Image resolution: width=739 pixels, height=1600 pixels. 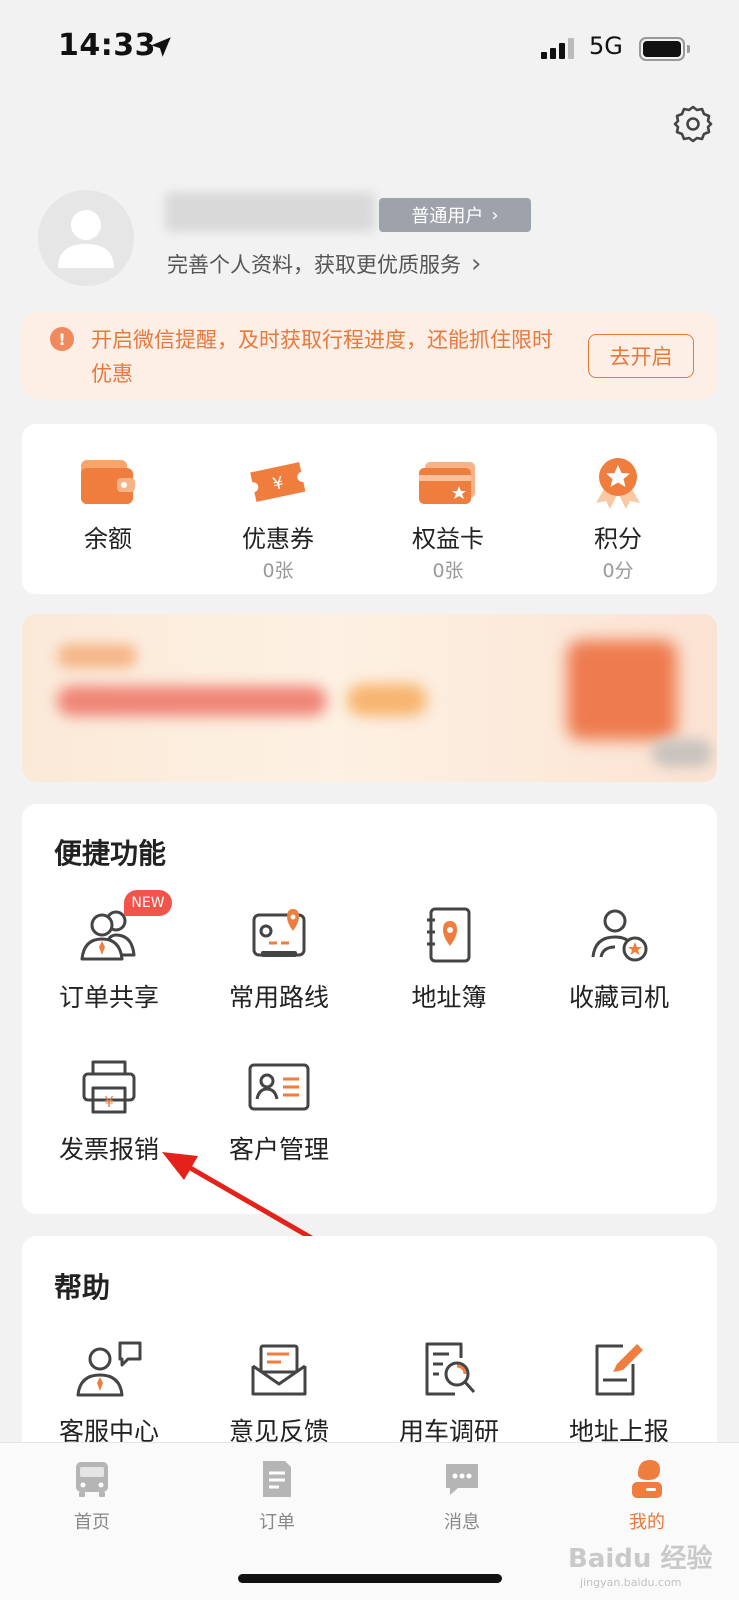 What do you see at coordinates (641, 356) in the screenshot?
I see `enable-notice-button: 去开启` at bounding box center [641, 356].